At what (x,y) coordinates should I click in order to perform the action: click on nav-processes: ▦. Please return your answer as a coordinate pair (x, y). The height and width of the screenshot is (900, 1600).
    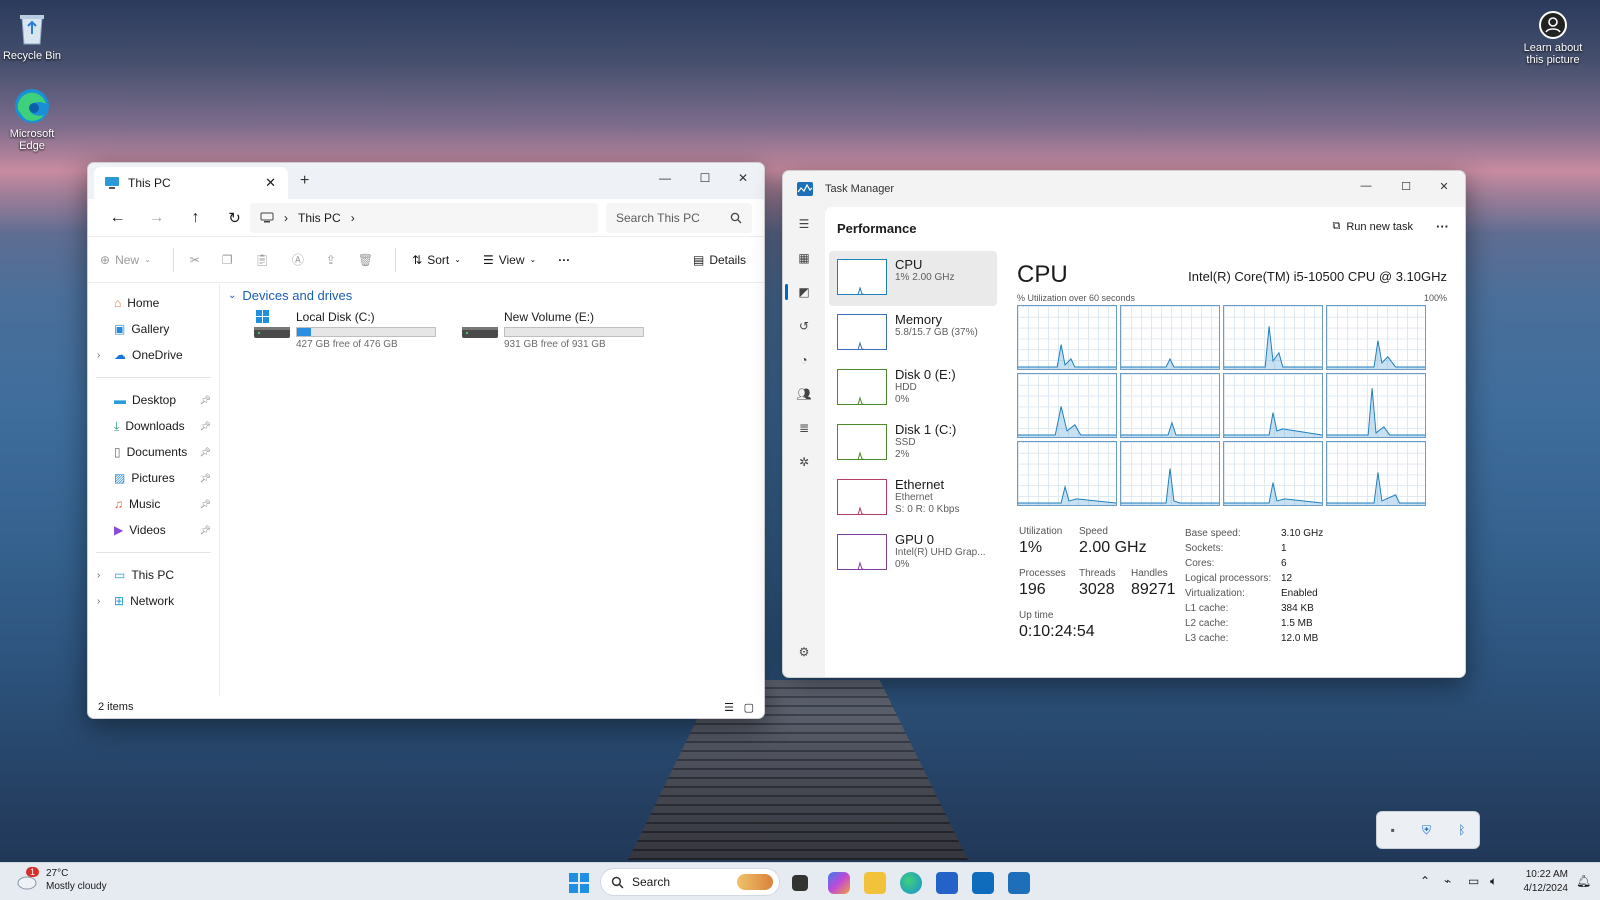
    Looking at the image, I should click on (804, 258).